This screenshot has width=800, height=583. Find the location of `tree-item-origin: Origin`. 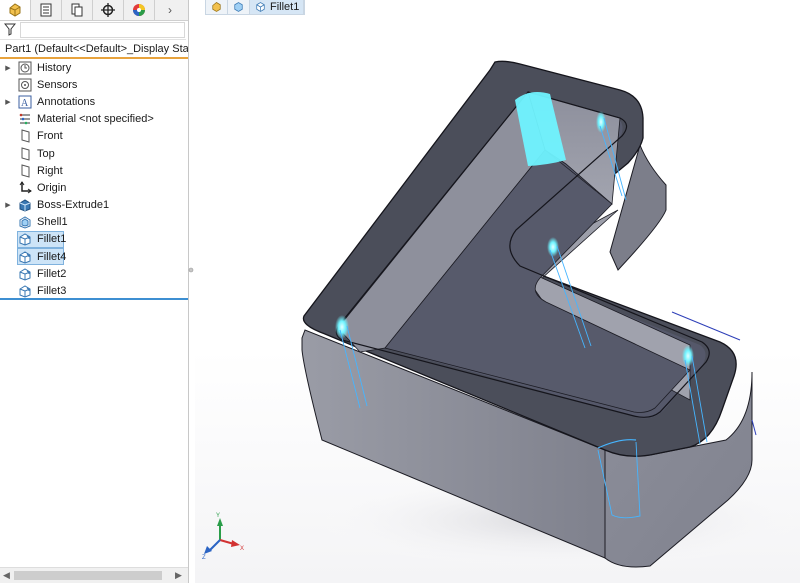

tree-item-origin: Origin is located at coordinates (94, 187).